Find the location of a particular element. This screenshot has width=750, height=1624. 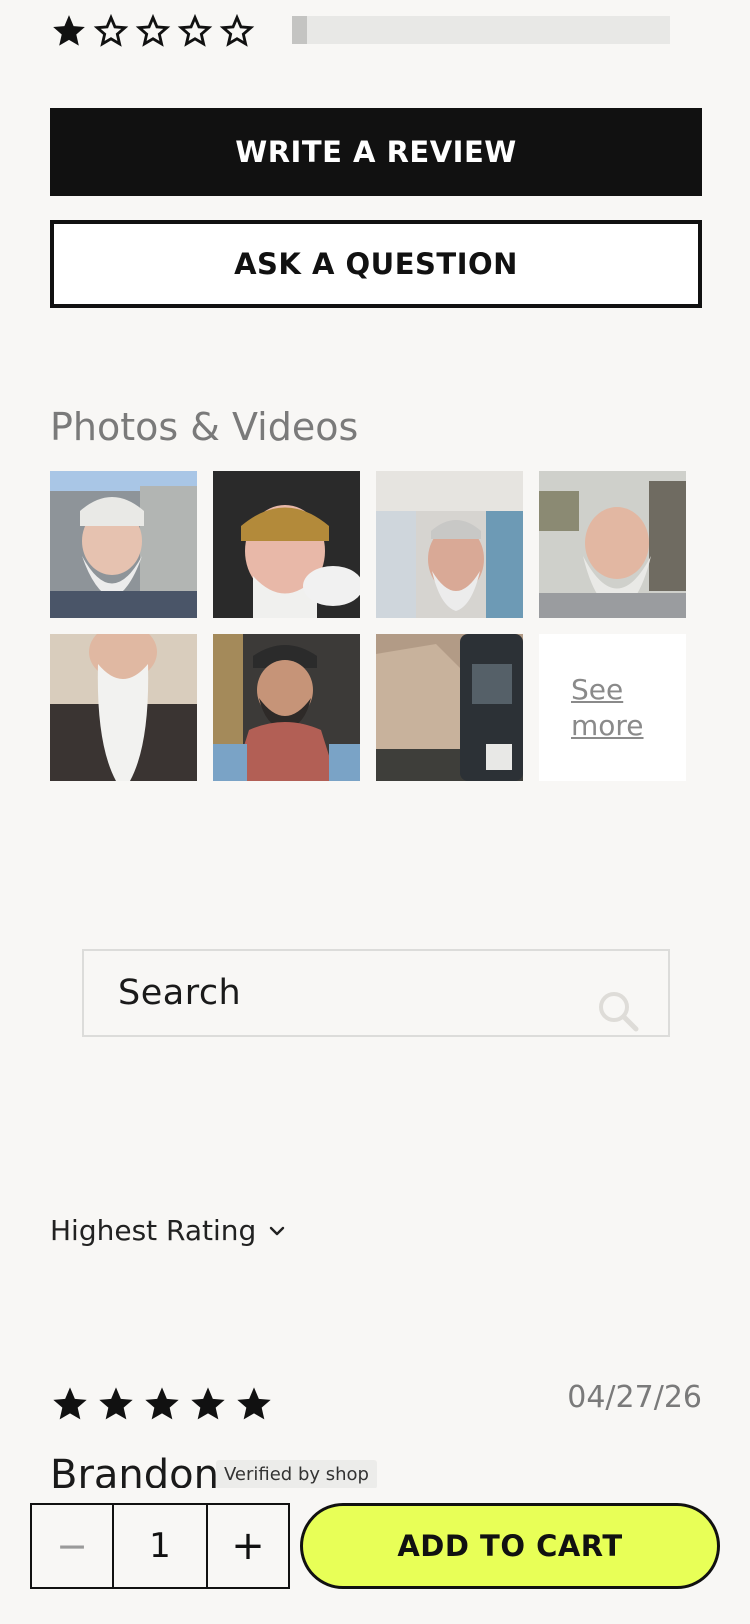

add-to-cart-button: ADD TO CART is located at coordinates (510, 1546).